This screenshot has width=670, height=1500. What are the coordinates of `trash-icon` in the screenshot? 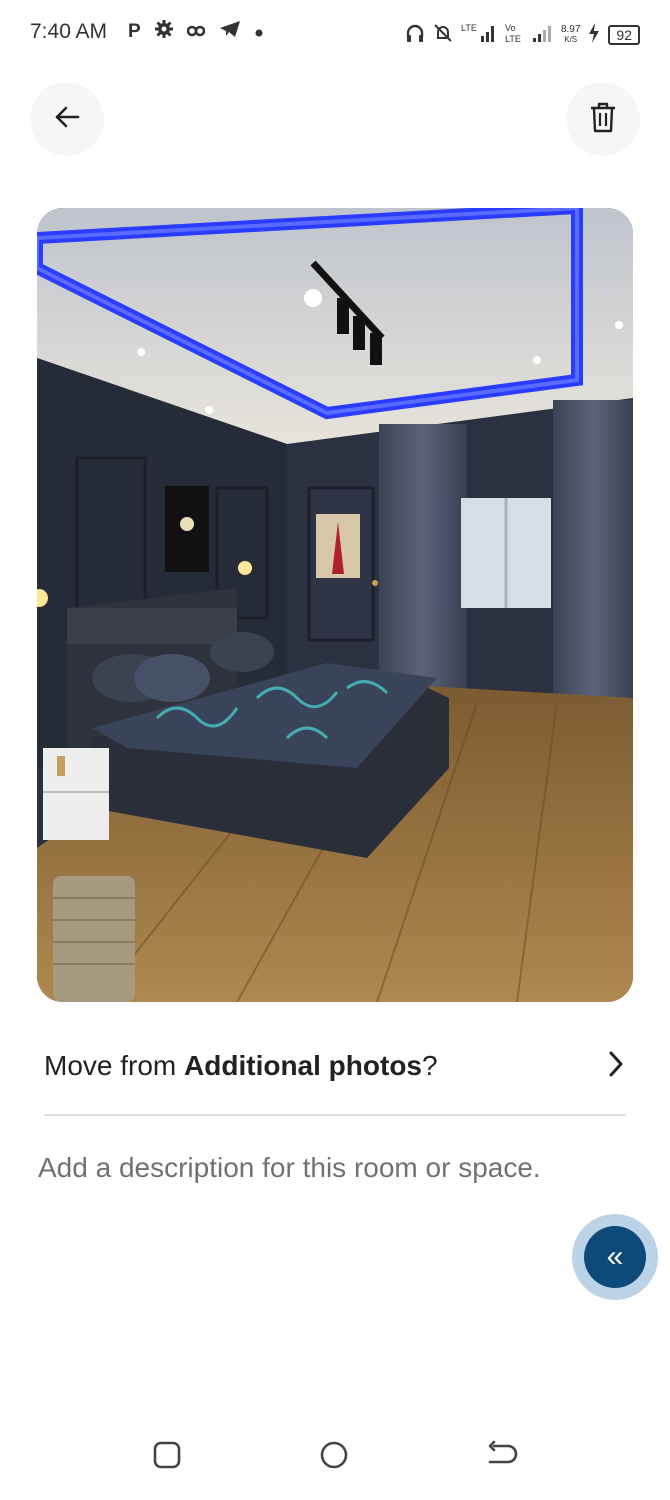 It's located at (603, 119).